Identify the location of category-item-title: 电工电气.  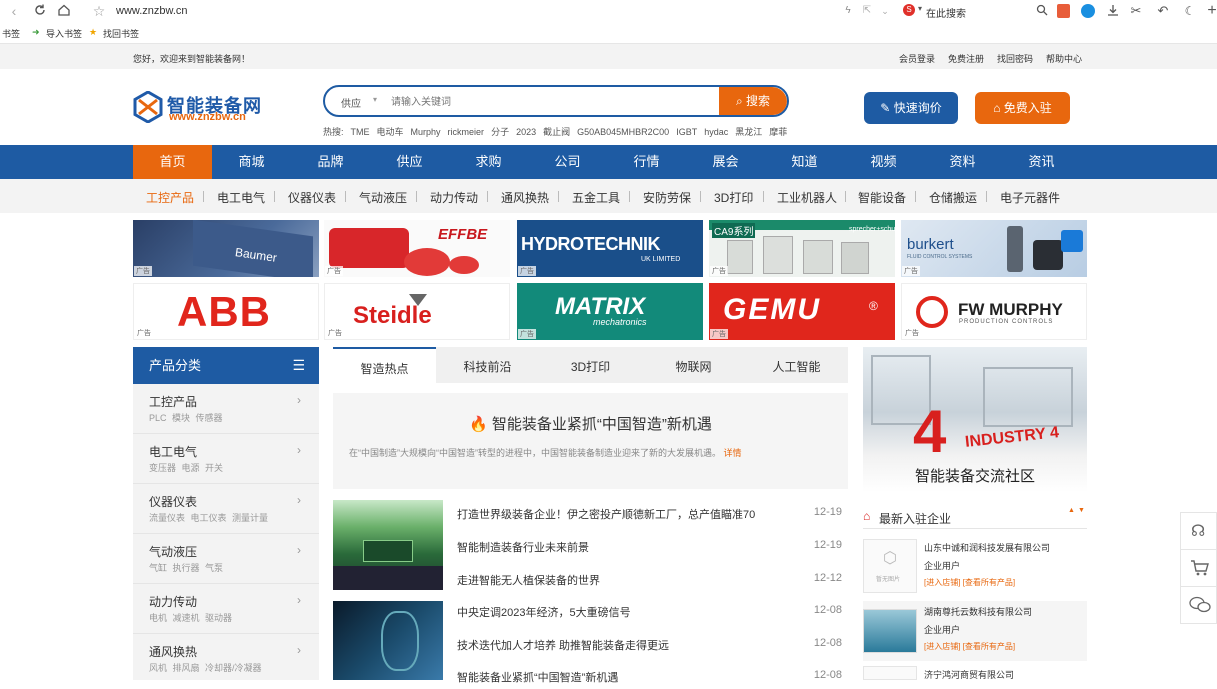
(173, 451).